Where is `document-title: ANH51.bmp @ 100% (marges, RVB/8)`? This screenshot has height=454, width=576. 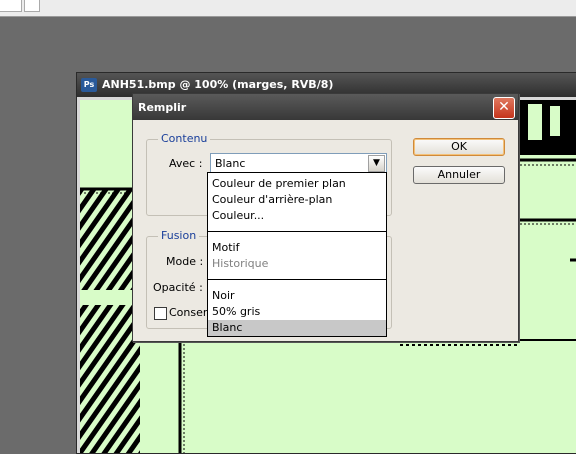 document-title: ANH51.bmp @ 100% (marges, RVB/8) is located at coordinates (218, 84).